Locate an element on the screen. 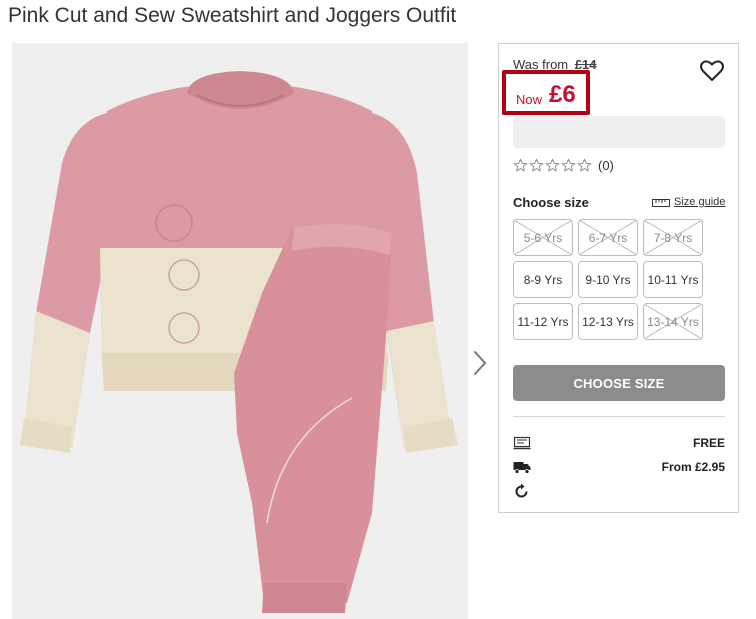 The image size is (756, 619). size-option: 7-8 Yrs is located at coordinates (673, 237).